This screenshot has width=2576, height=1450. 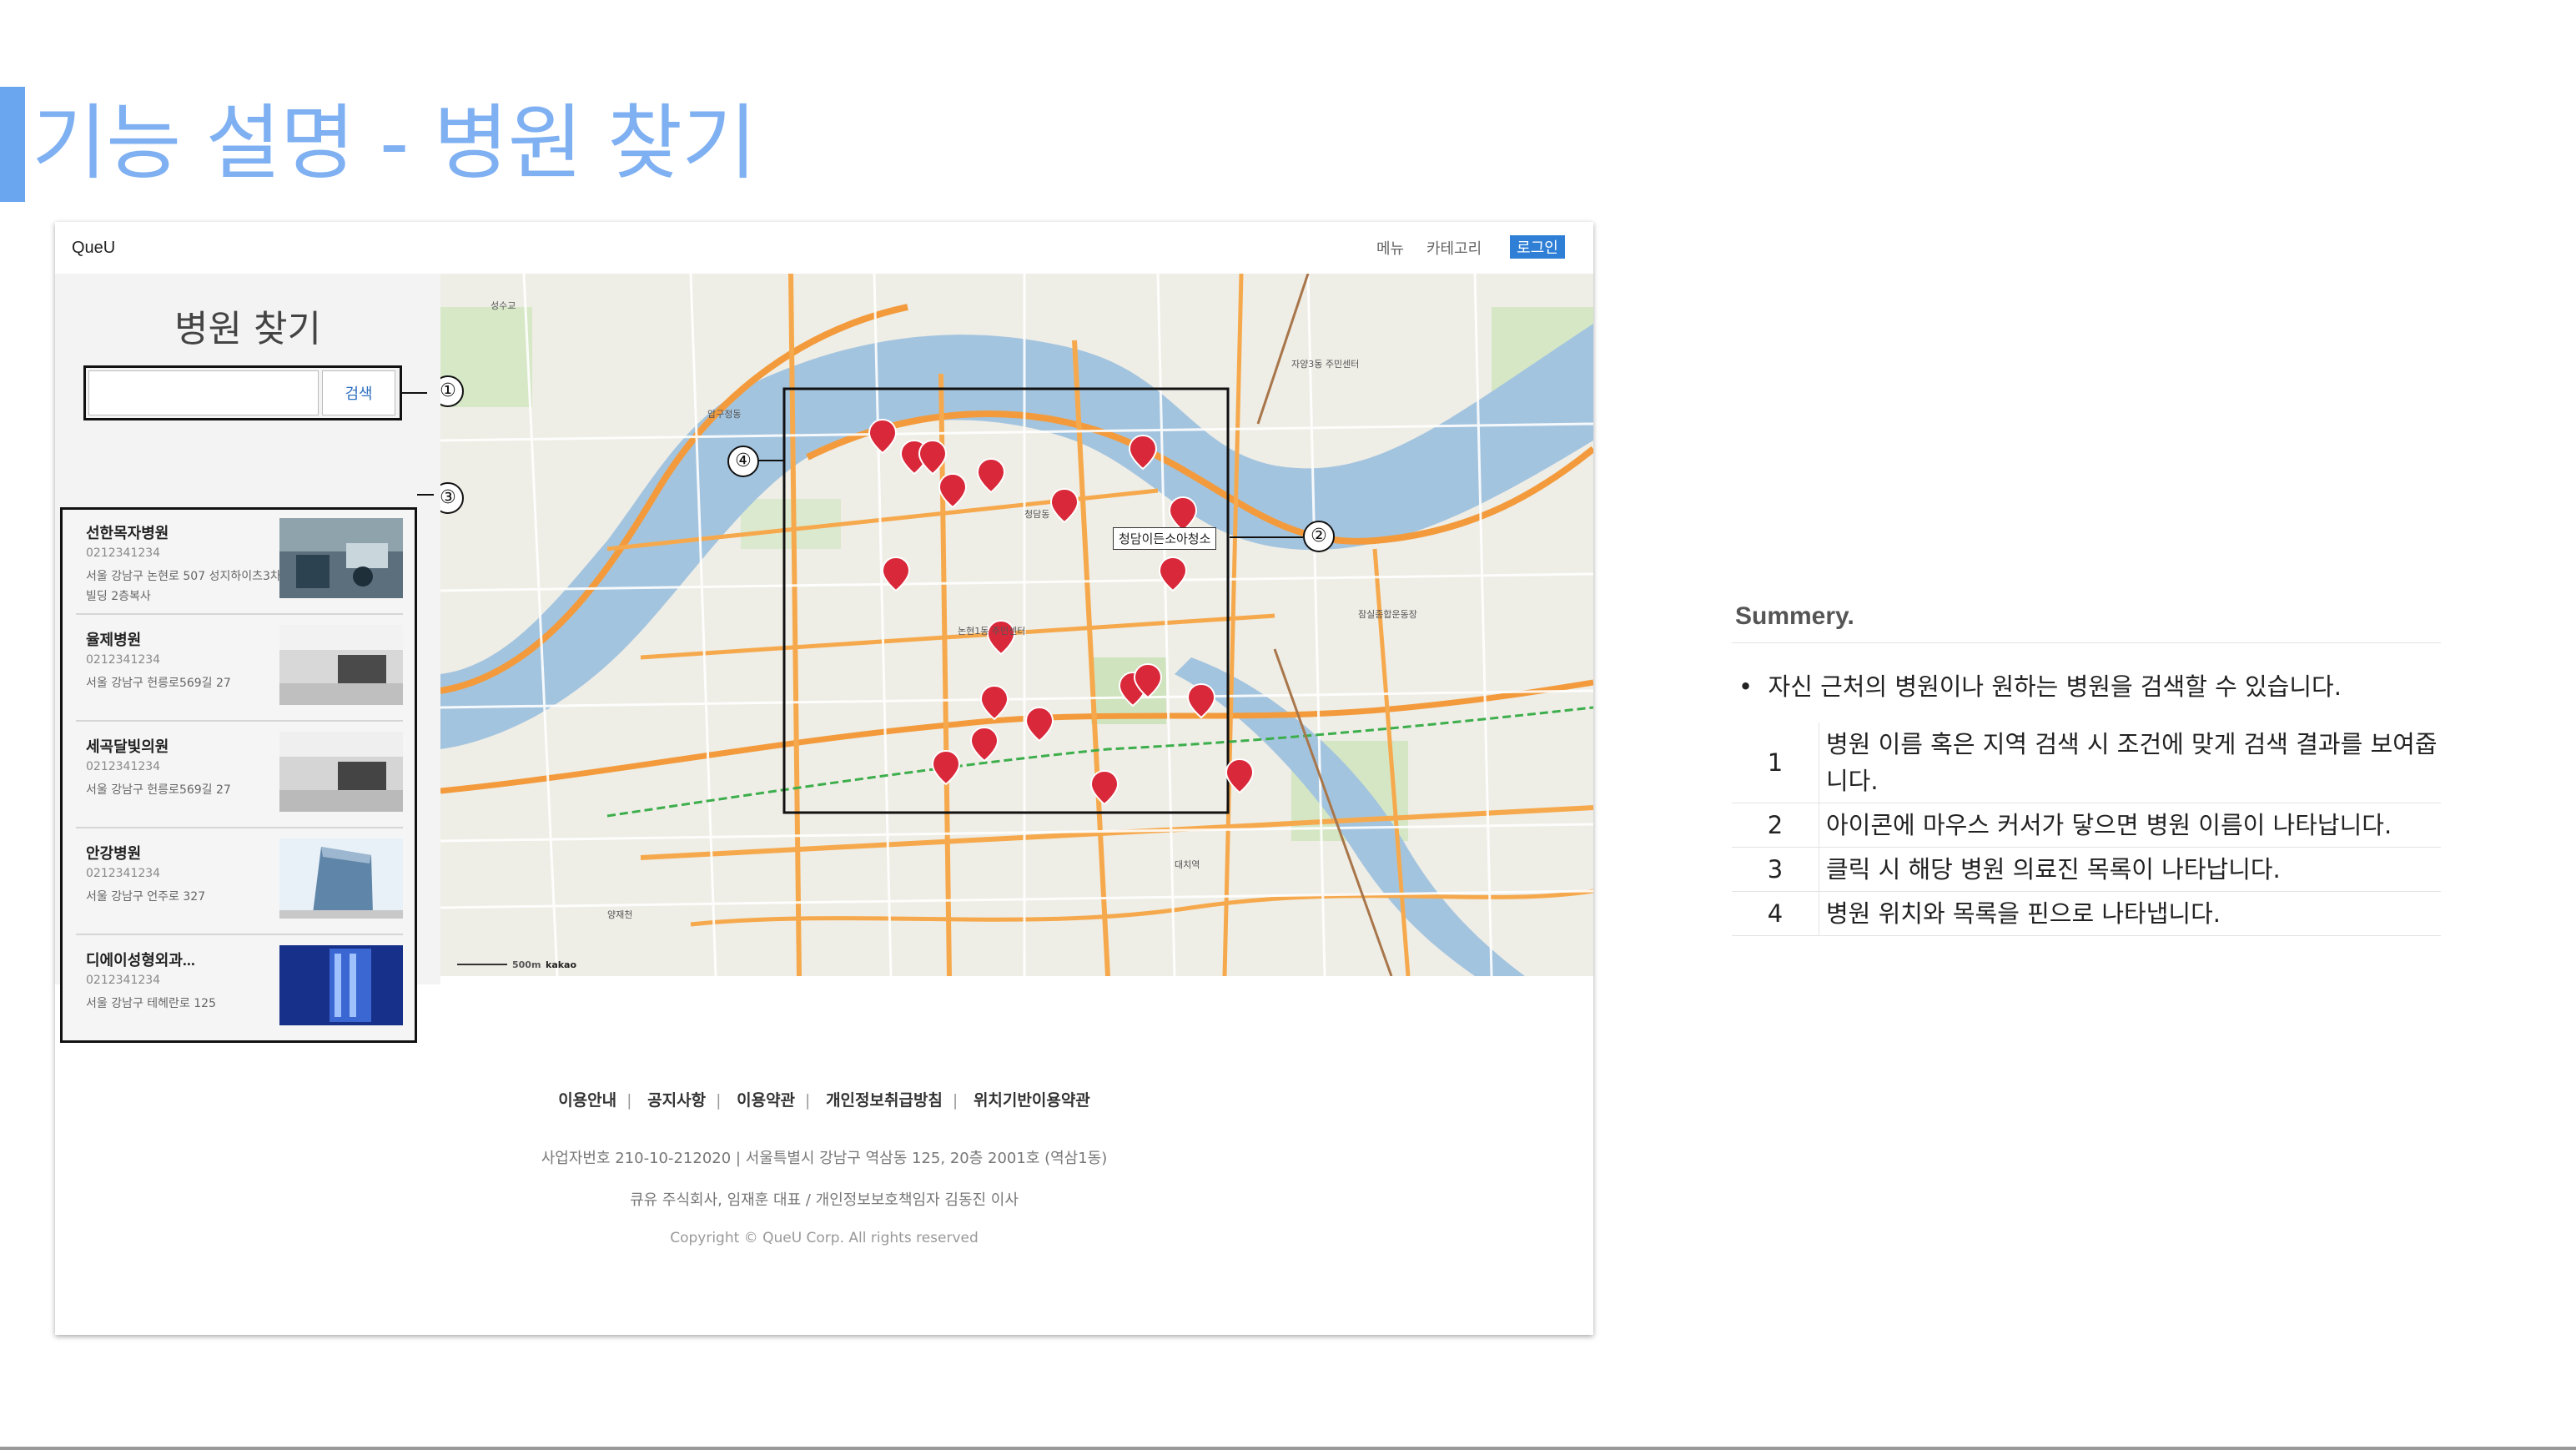 I want to click on map-label: 자양3동 주민센터, so click(x=1325, y=364).